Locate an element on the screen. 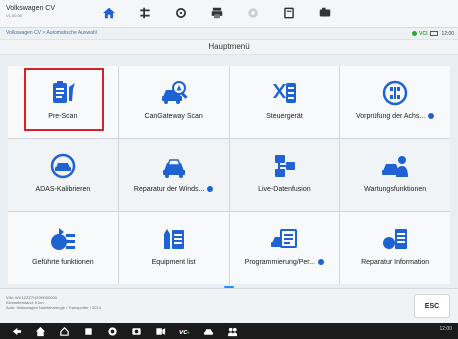 The image size is (458, 339). data-button is located at coordinates (289, 13).